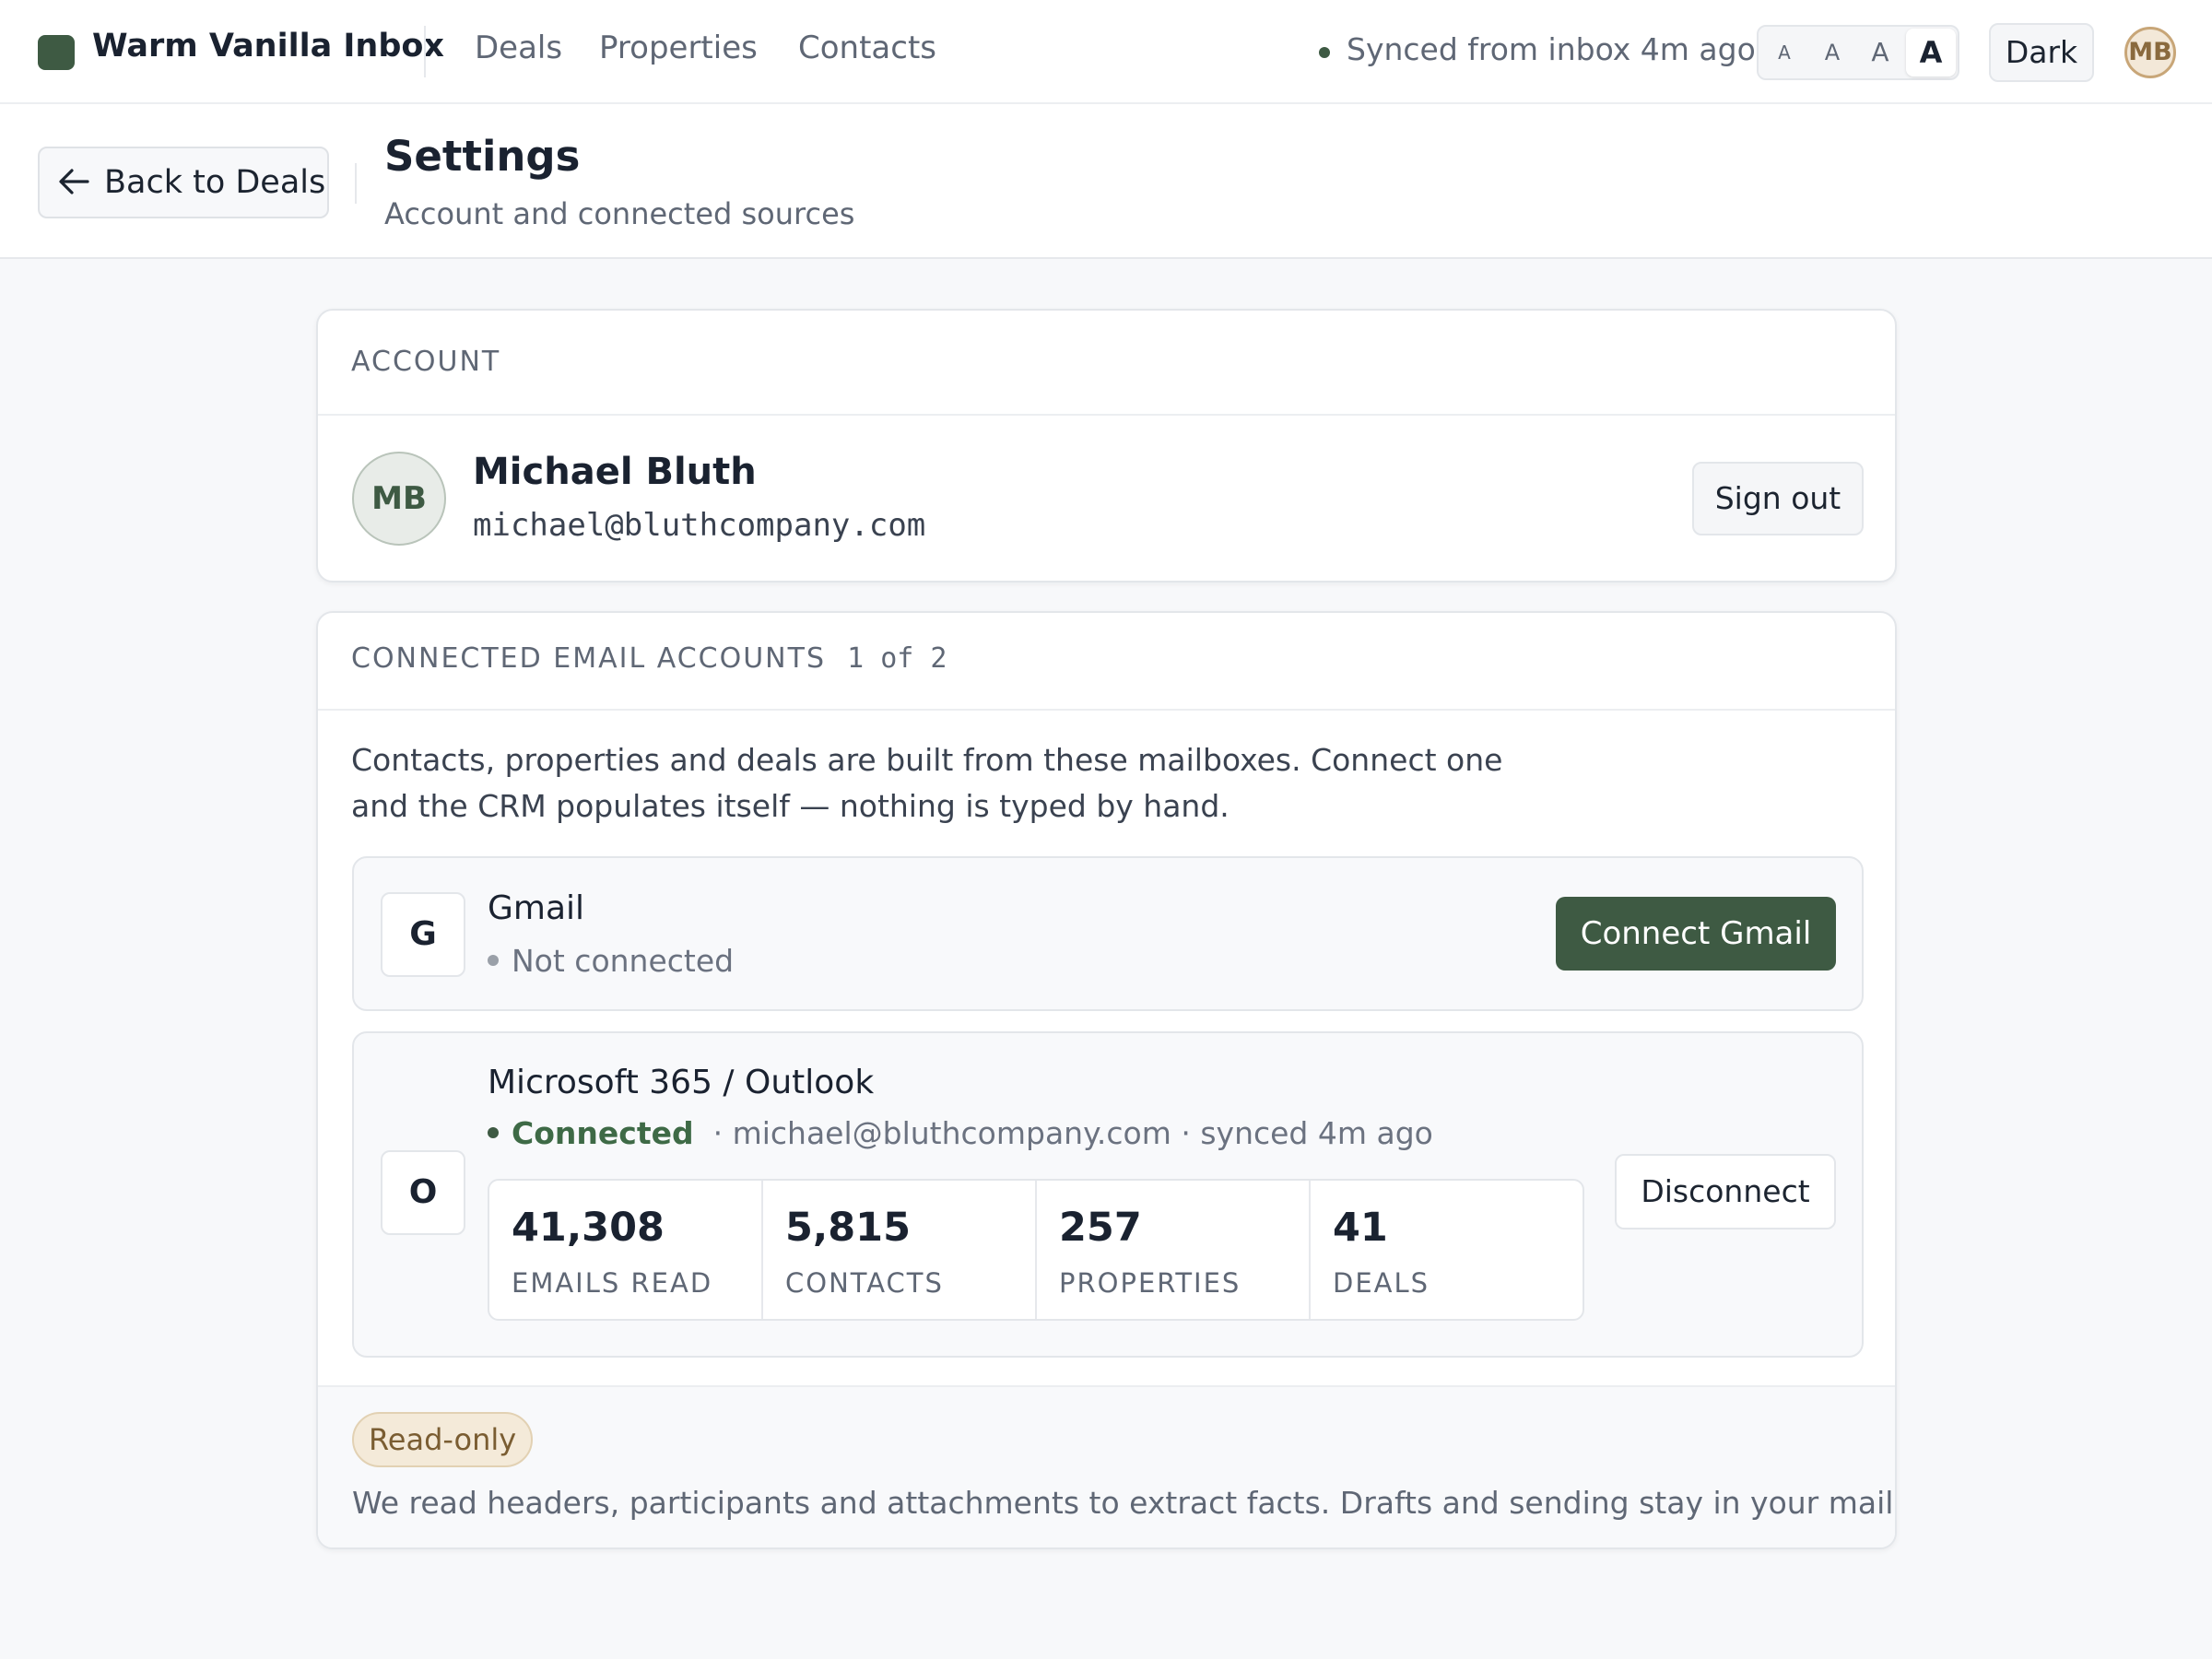  Describe the element at coordinates (1447, 1250) in the screenshot. I see `stat-deals: 41 DEALS` at that location.